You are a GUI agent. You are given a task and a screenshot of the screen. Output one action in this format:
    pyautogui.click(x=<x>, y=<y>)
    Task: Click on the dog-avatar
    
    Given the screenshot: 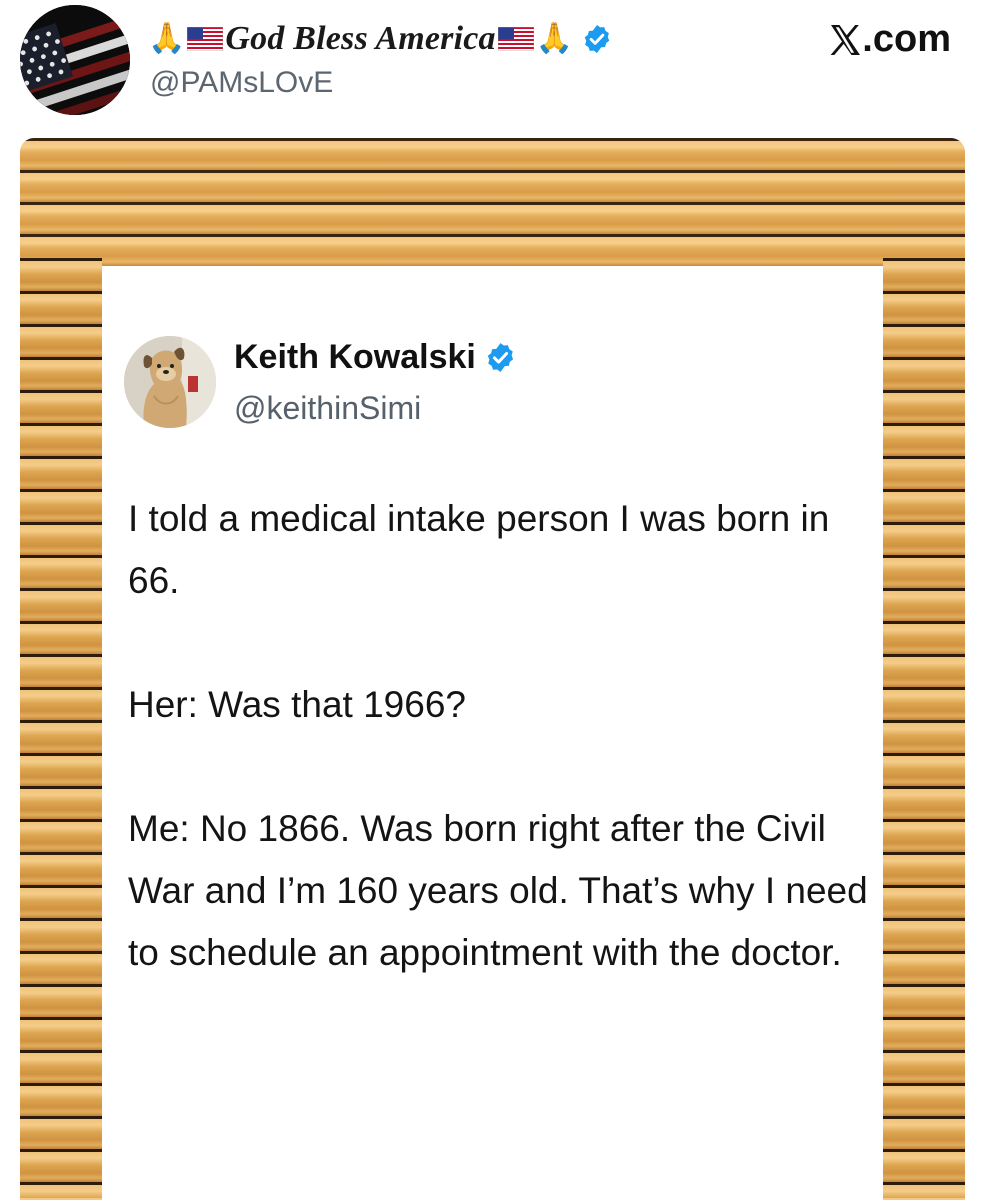 What is the action you would take?
    pyautogui.click(x=170, y=382)
    